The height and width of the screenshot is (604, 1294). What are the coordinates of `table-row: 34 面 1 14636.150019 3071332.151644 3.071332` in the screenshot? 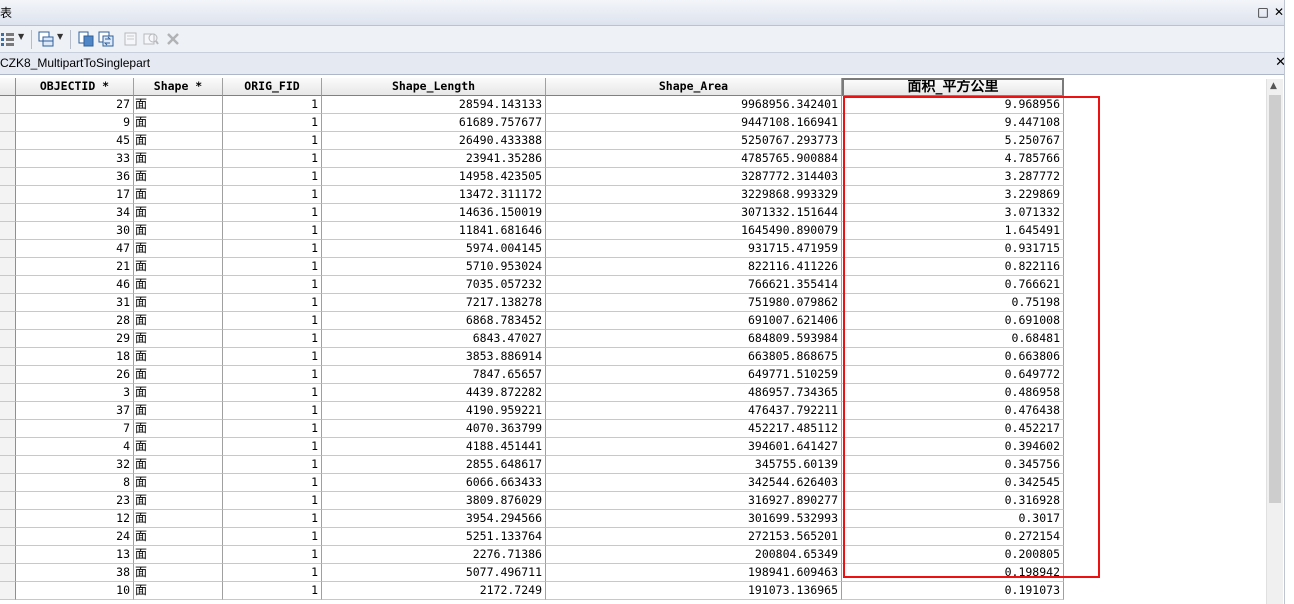 It's located at (532, 213).